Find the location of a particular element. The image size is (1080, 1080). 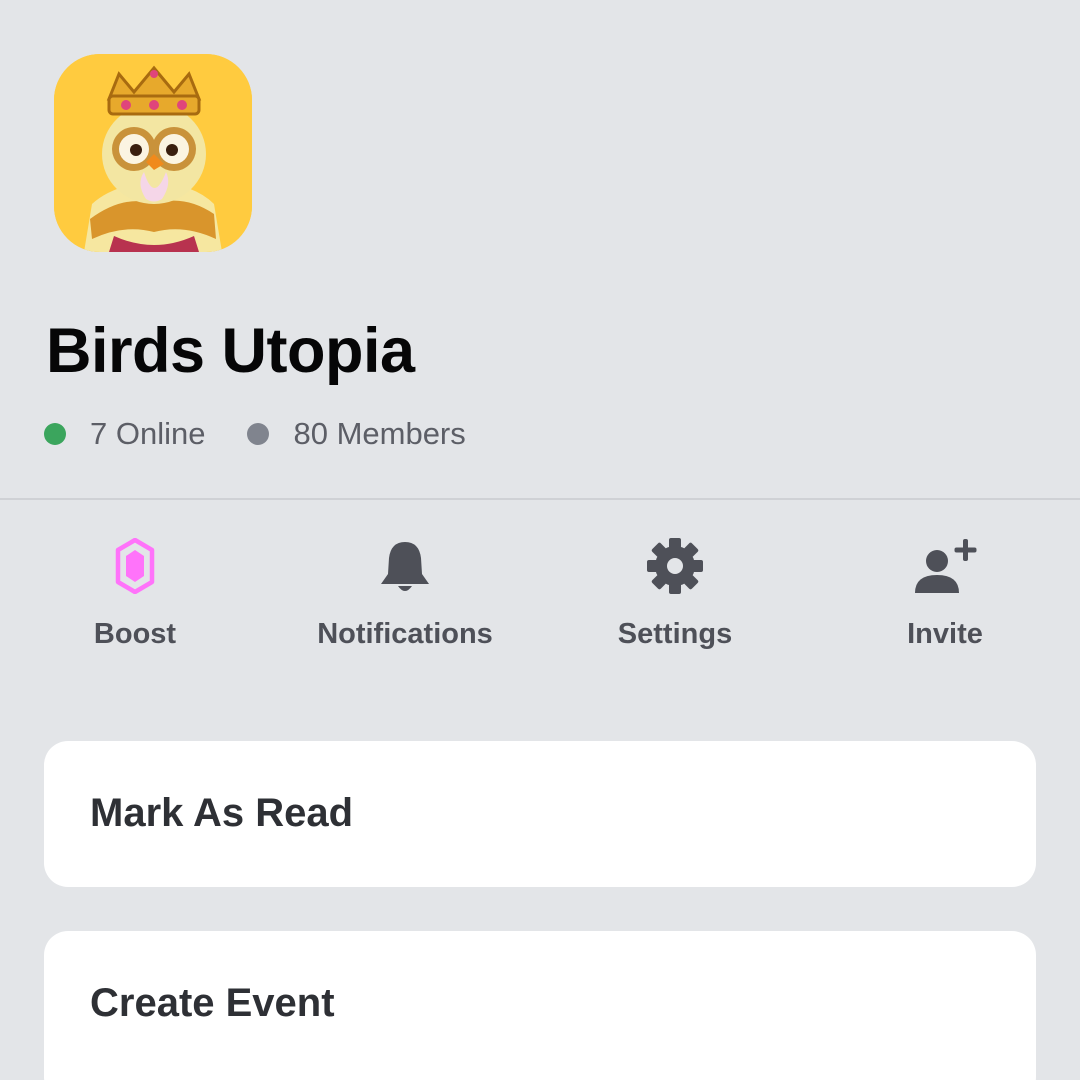

online-stat: 7 Online is located at coordinates (124, 434).